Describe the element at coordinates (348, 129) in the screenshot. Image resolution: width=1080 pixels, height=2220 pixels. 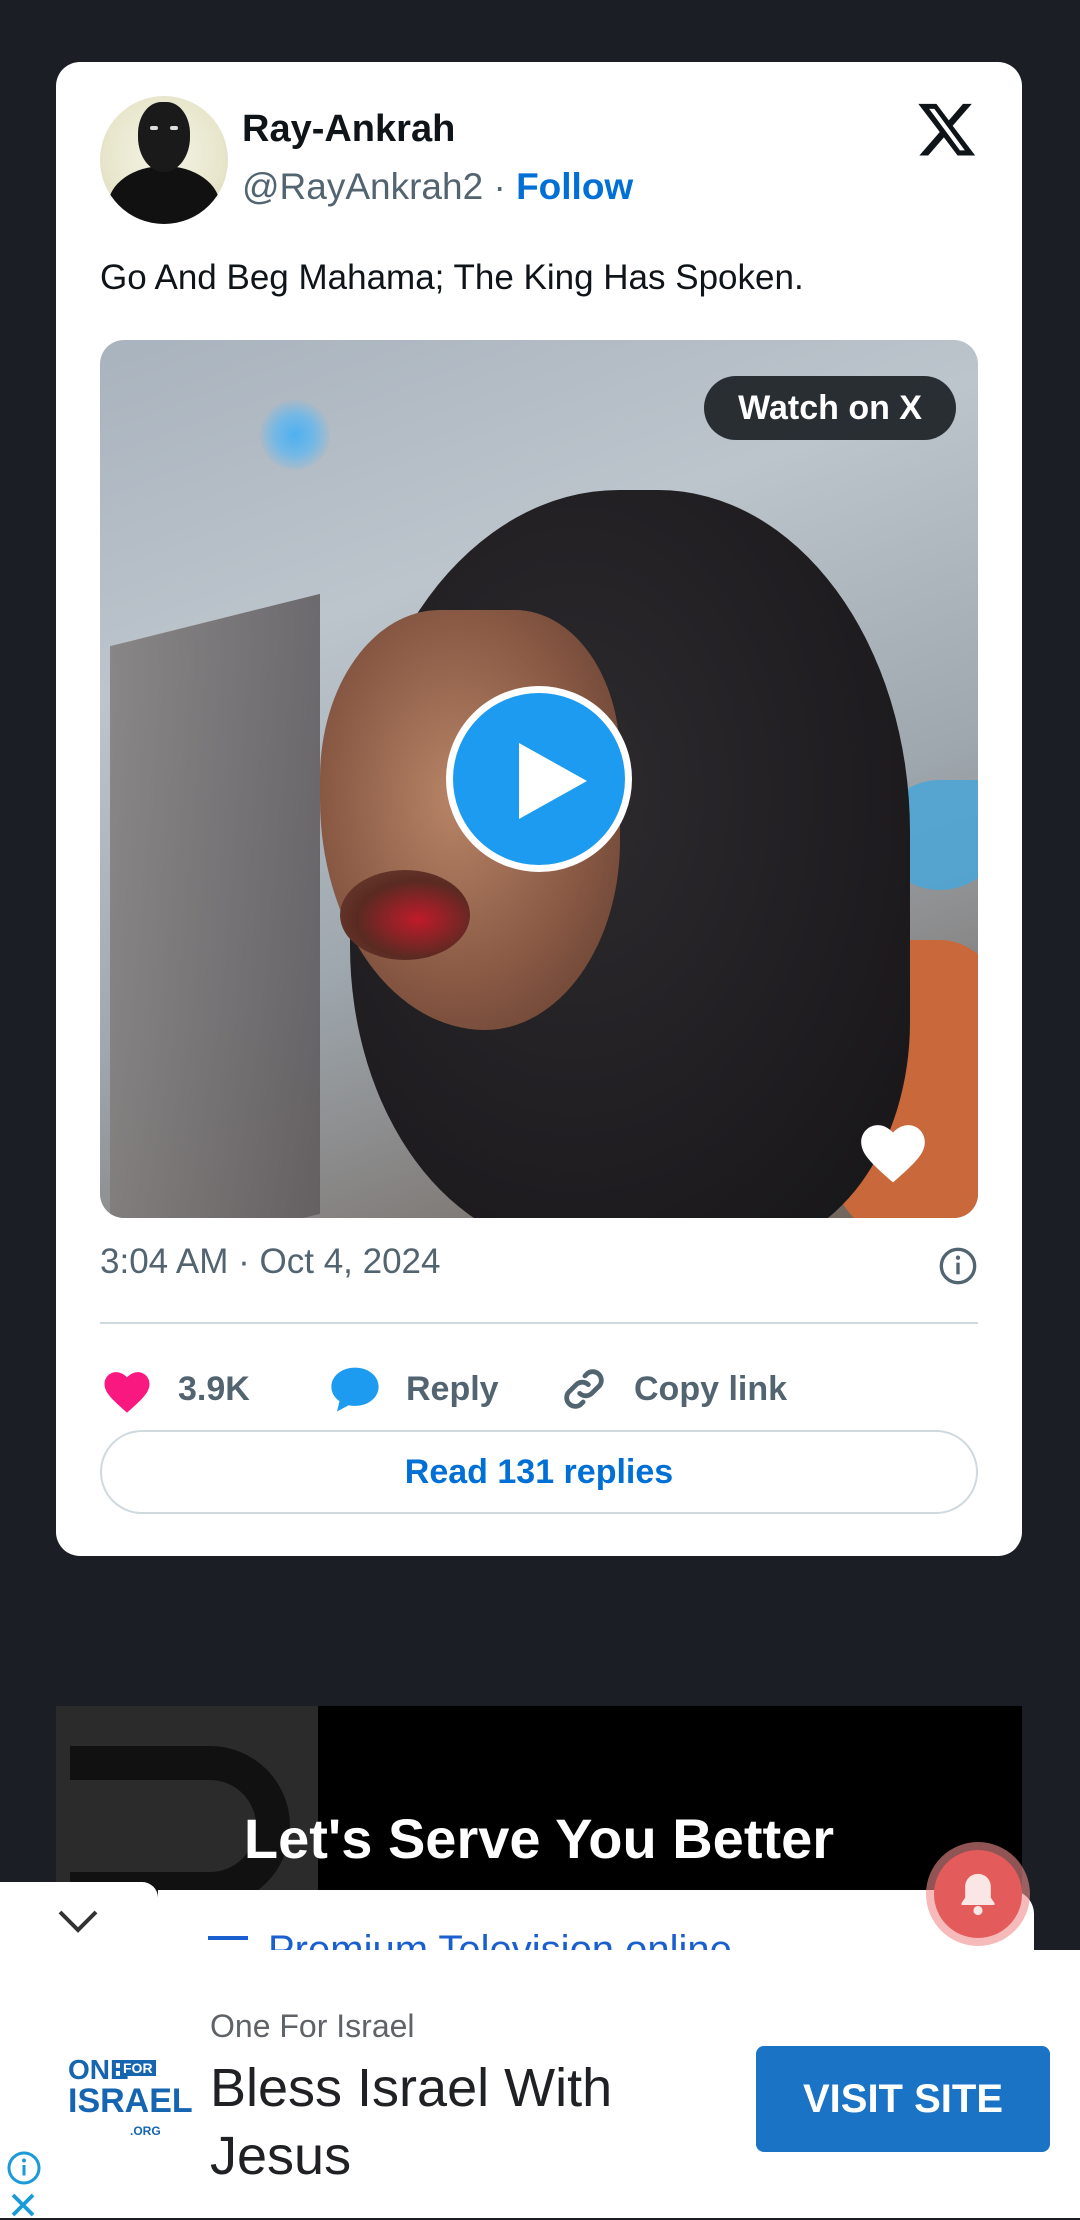
I see `author-name: Ray-Ankrah` at that location.